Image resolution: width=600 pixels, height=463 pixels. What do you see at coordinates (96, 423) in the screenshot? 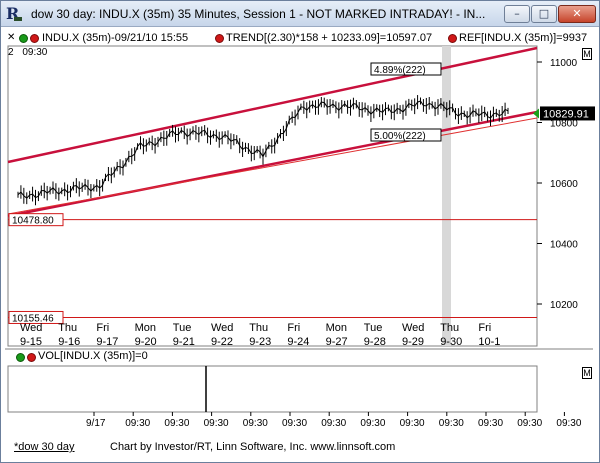
I see `volume-x-label: 9/17` at bounding box center [96, 423].